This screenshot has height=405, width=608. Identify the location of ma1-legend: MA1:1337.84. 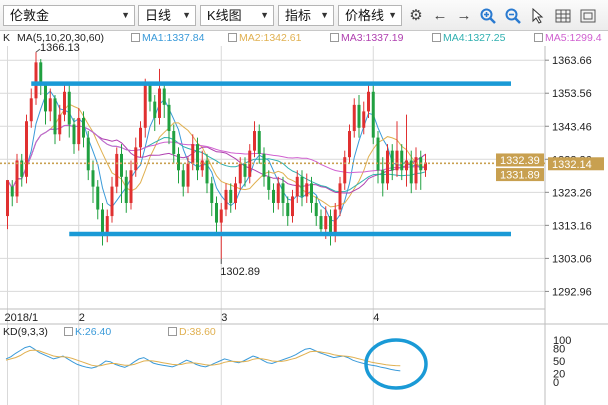
(167, 38).